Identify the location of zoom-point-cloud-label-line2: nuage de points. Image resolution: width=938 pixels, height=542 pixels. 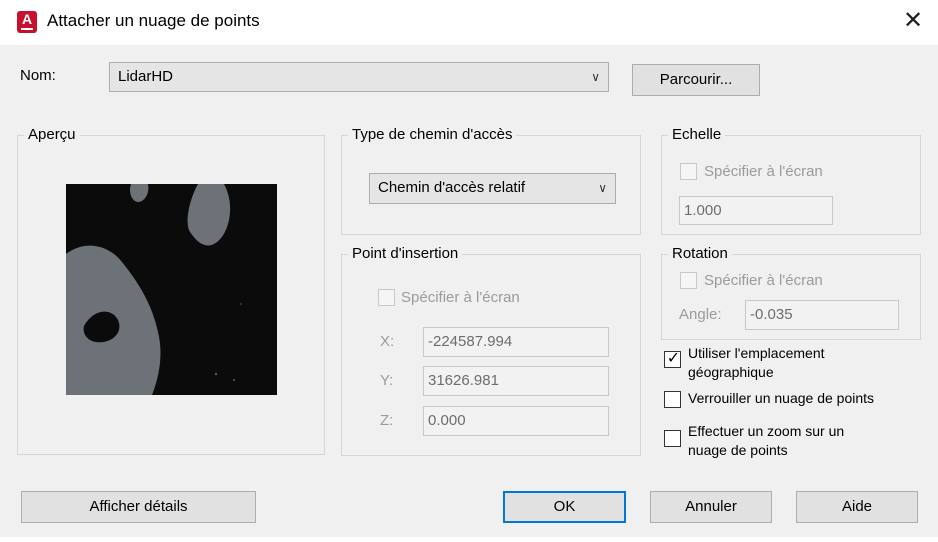
(738, 450).